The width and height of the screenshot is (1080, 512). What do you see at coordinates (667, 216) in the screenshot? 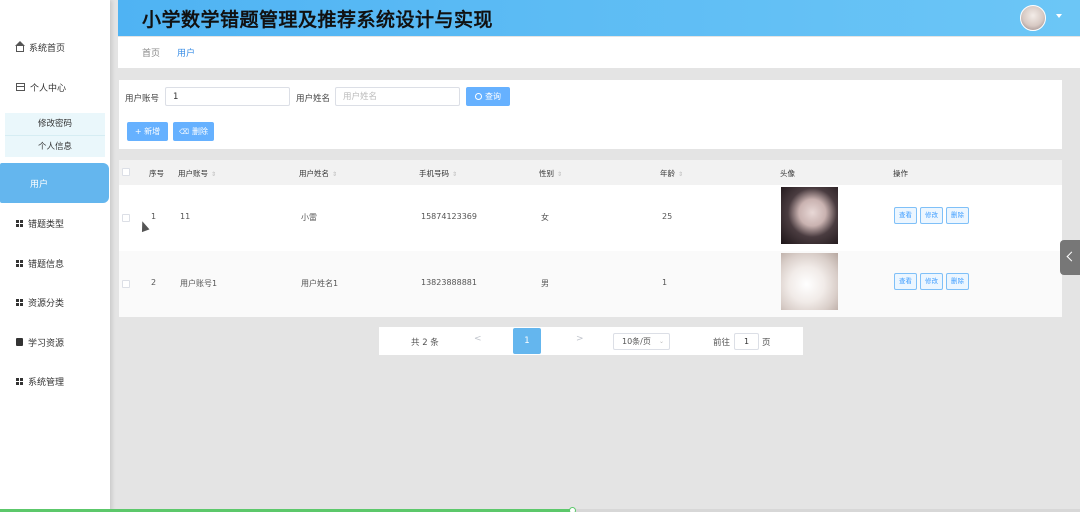
I see `cell-age: 25` at bounding box center [667, 216].